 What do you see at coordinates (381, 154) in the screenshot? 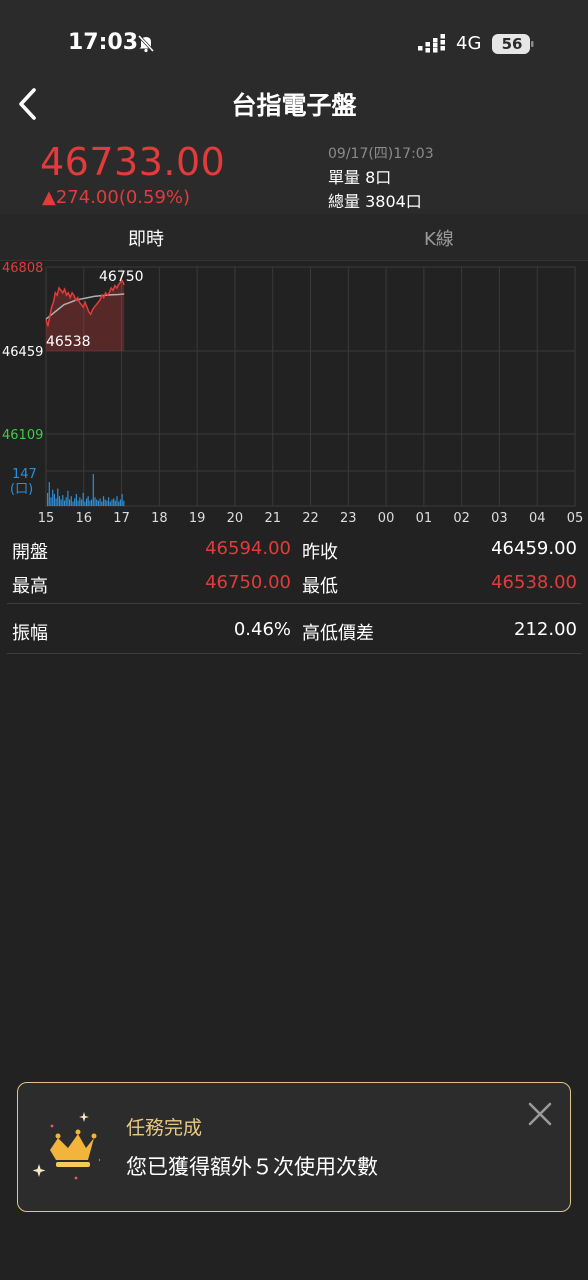
I see `quote-datetime: 09/17(四)17:03` at bounding box center [381, 154].